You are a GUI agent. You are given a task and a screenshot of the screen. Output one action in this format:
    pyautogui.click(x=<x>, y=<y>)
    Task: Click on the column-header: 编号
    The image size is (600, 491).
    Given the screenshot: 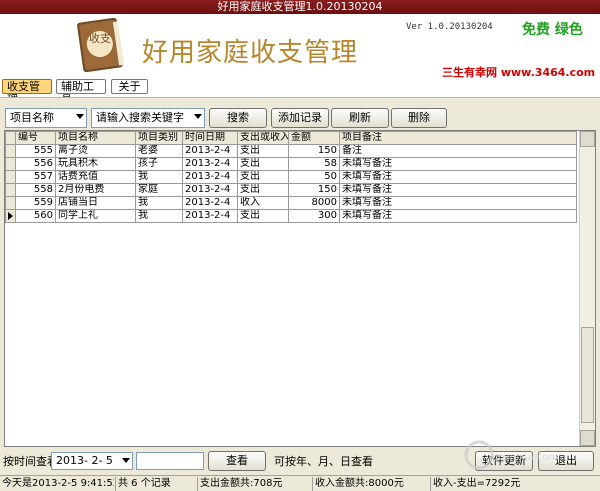 What is the action you would take?
    pyautogui.click(x=35, y=138)
    